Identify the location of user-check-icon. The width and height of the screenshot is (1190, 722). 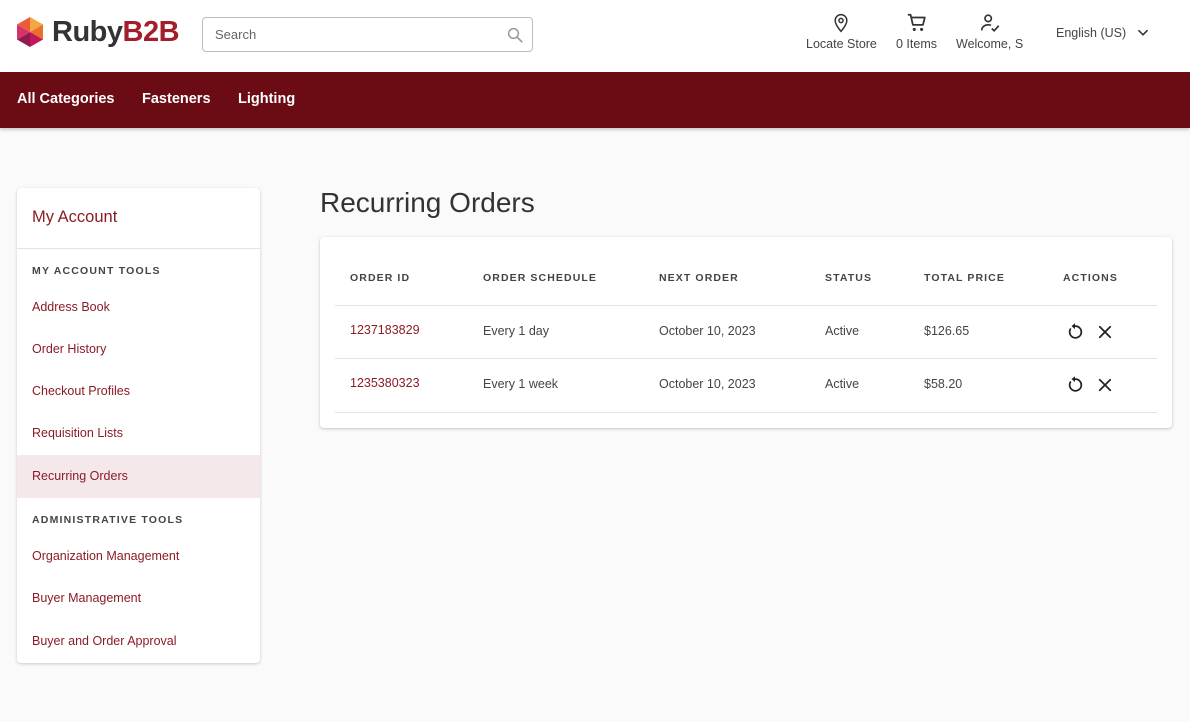
(989, 23).